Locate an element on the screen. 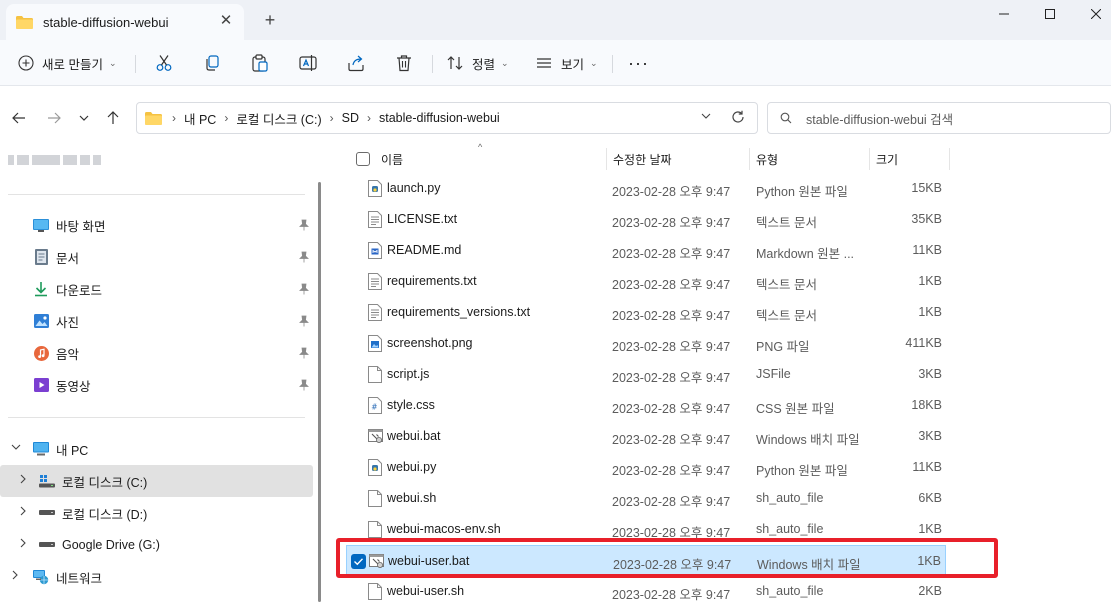 The width and height of the screenshot is (1111, 602). sidebar-item-network: 네트워크 is located at coordinates (156, 577).